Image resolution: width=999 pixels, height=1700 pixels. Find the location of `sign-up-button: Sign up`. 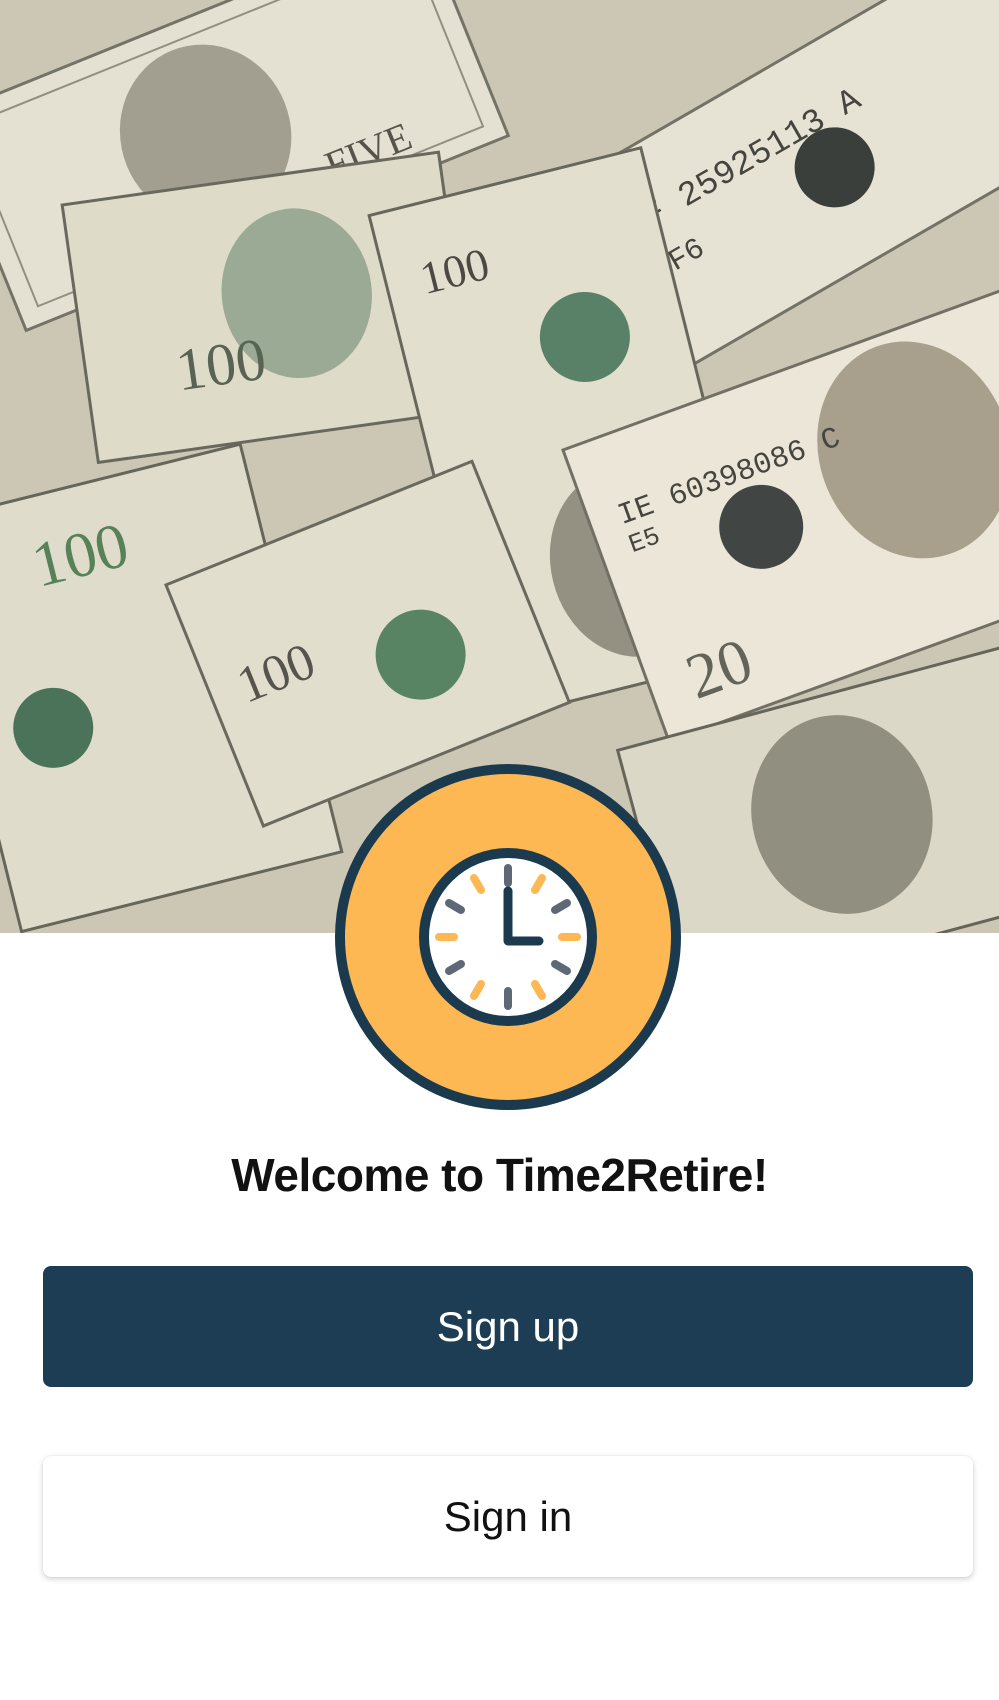

sign-up-button: Sign up is located at coordinates (508, 1326).